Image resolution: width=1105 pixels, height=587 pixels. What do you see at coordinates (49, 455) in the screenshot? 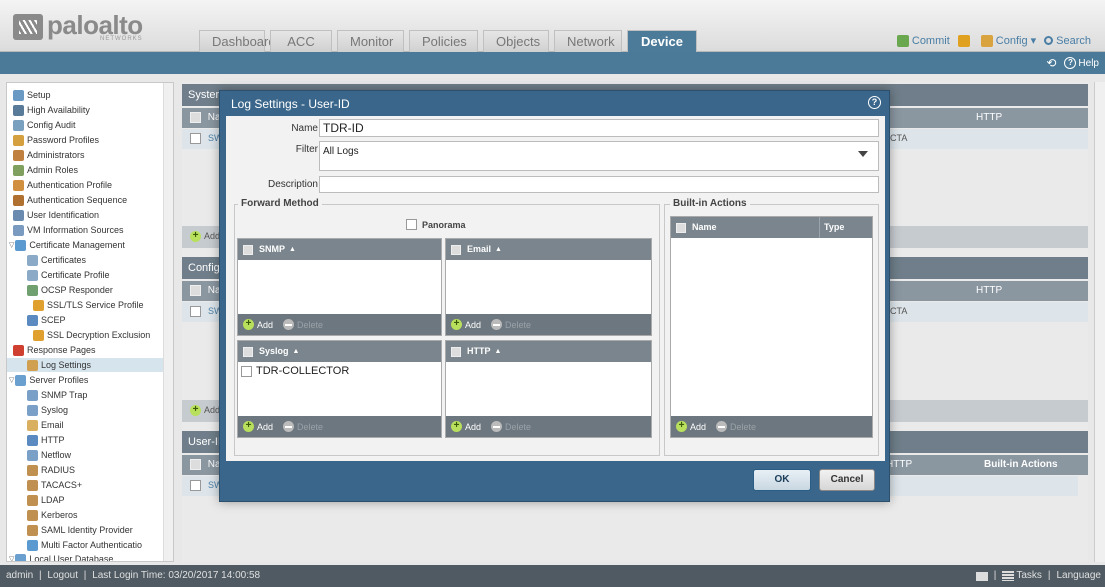
I see `sidebar-item-netflow: Netflow` at bounding box center [49, 455].